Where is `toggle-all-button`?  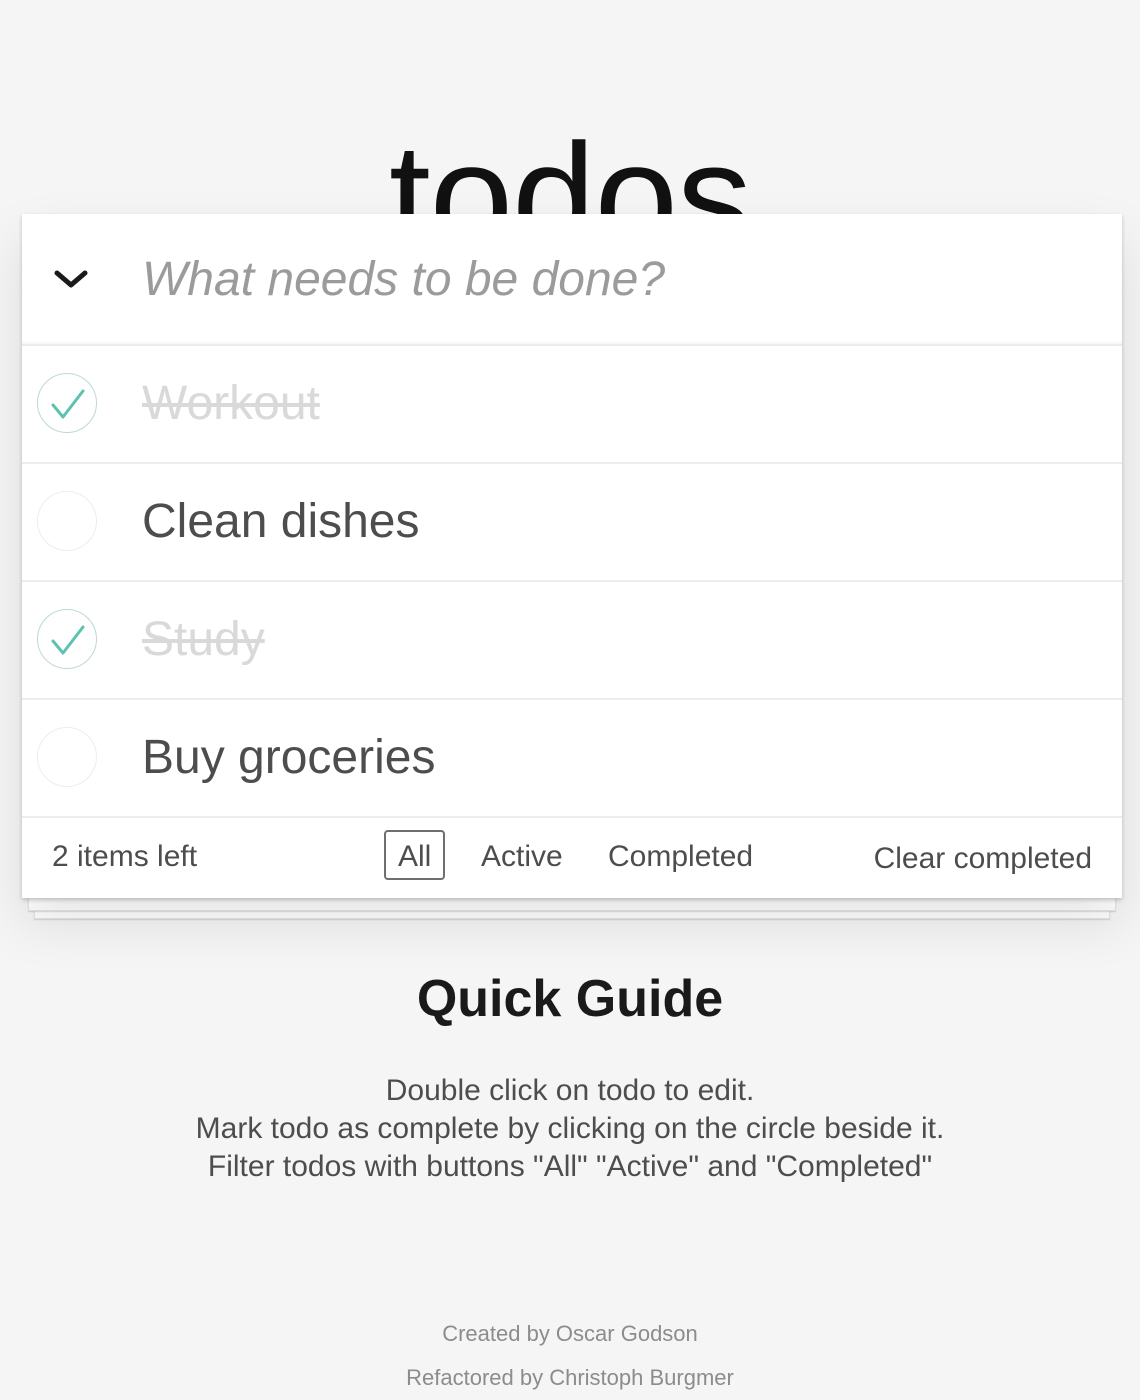
toggle-all-button is located at coordinates (71, 279).